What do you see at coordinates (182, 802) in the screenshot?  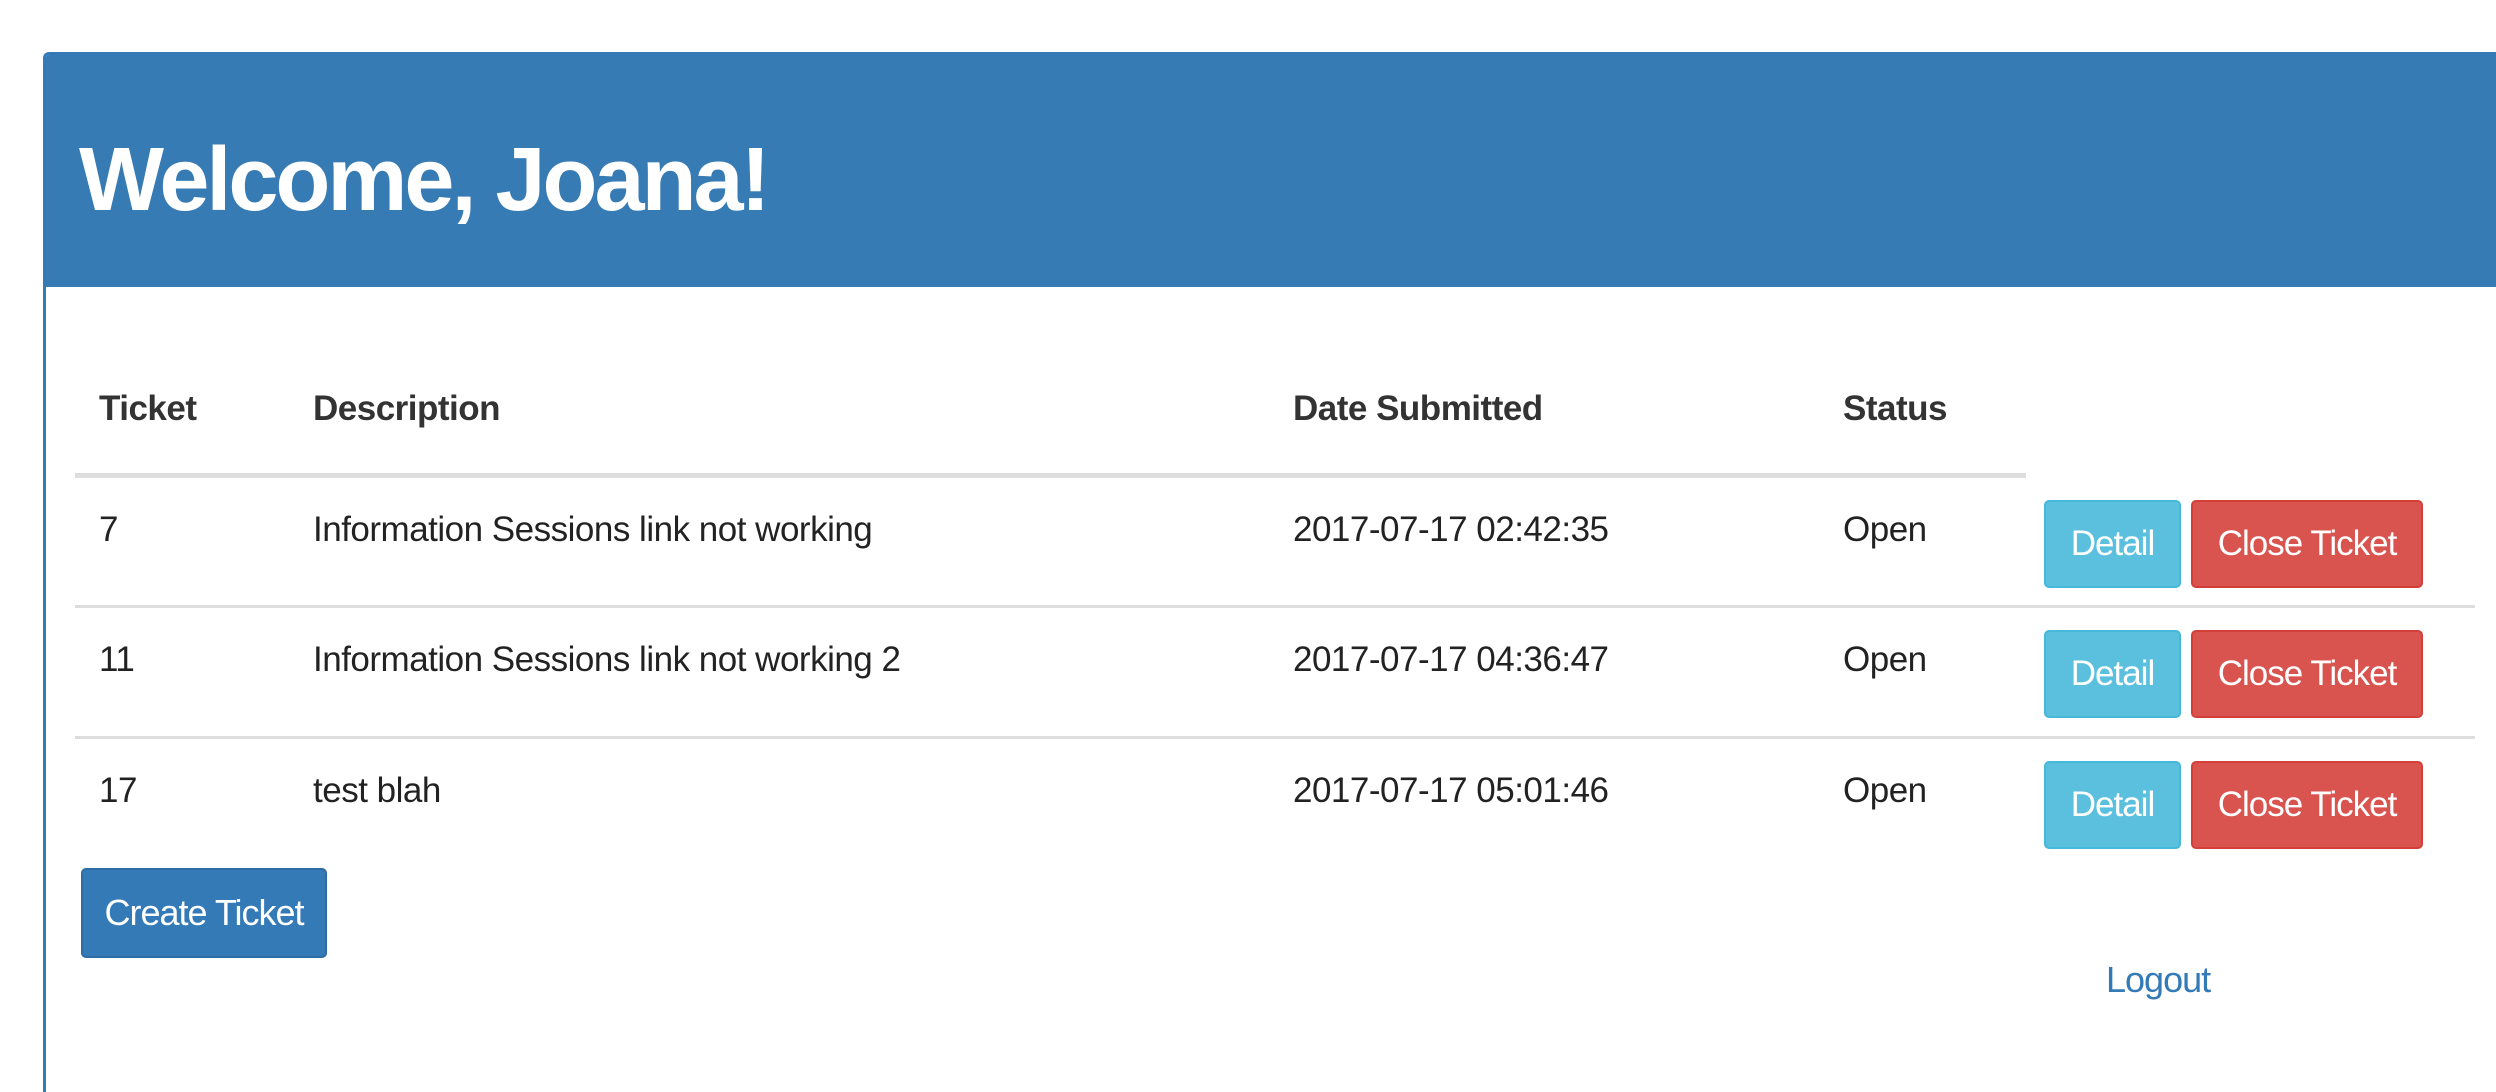 I see `ticket-cell: 17` at bounding box center [182, 802].